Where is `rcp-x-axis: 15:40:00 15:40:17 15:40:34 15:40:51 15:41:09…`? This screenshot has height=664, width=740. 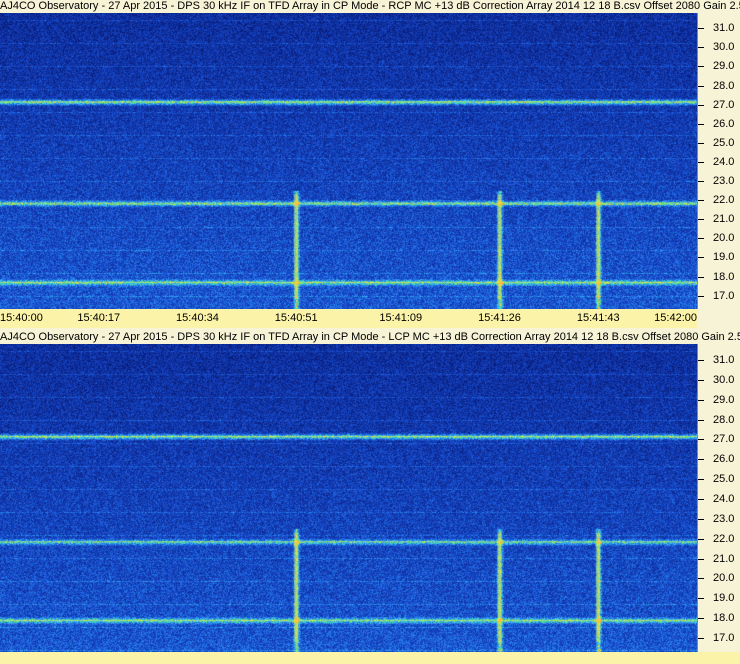 rcp-x-axis: 15:40:00 15:40:17 15:40:34 15:40:51 15:41:09… is located at coordinates (348, 318).